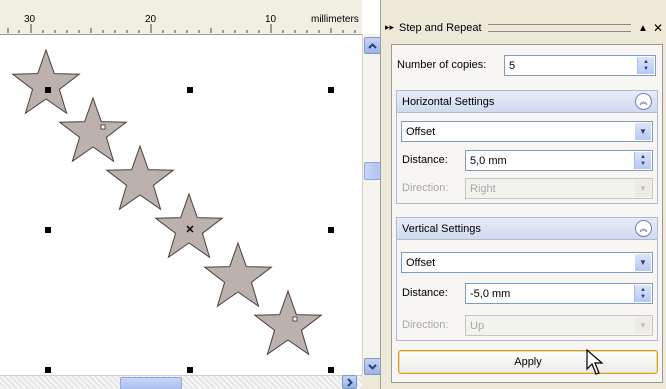 Image resolution: width=666 pixels, height=389 pixels. I want to click on docker-title: Step and Repeat, so click(440, 28).